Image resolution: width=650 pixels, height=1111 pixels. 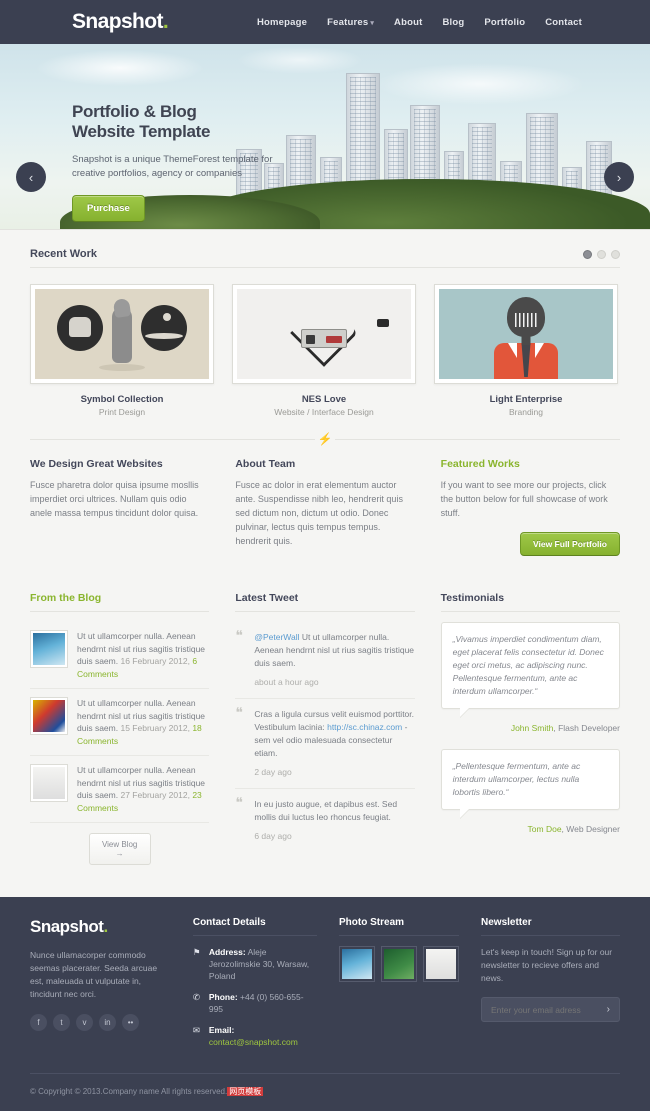 What do you see at coordinates (122, 405) in the screenshot?
I see `work-caption: Symbol Collection Print Design` at bounding box center [122, 405].